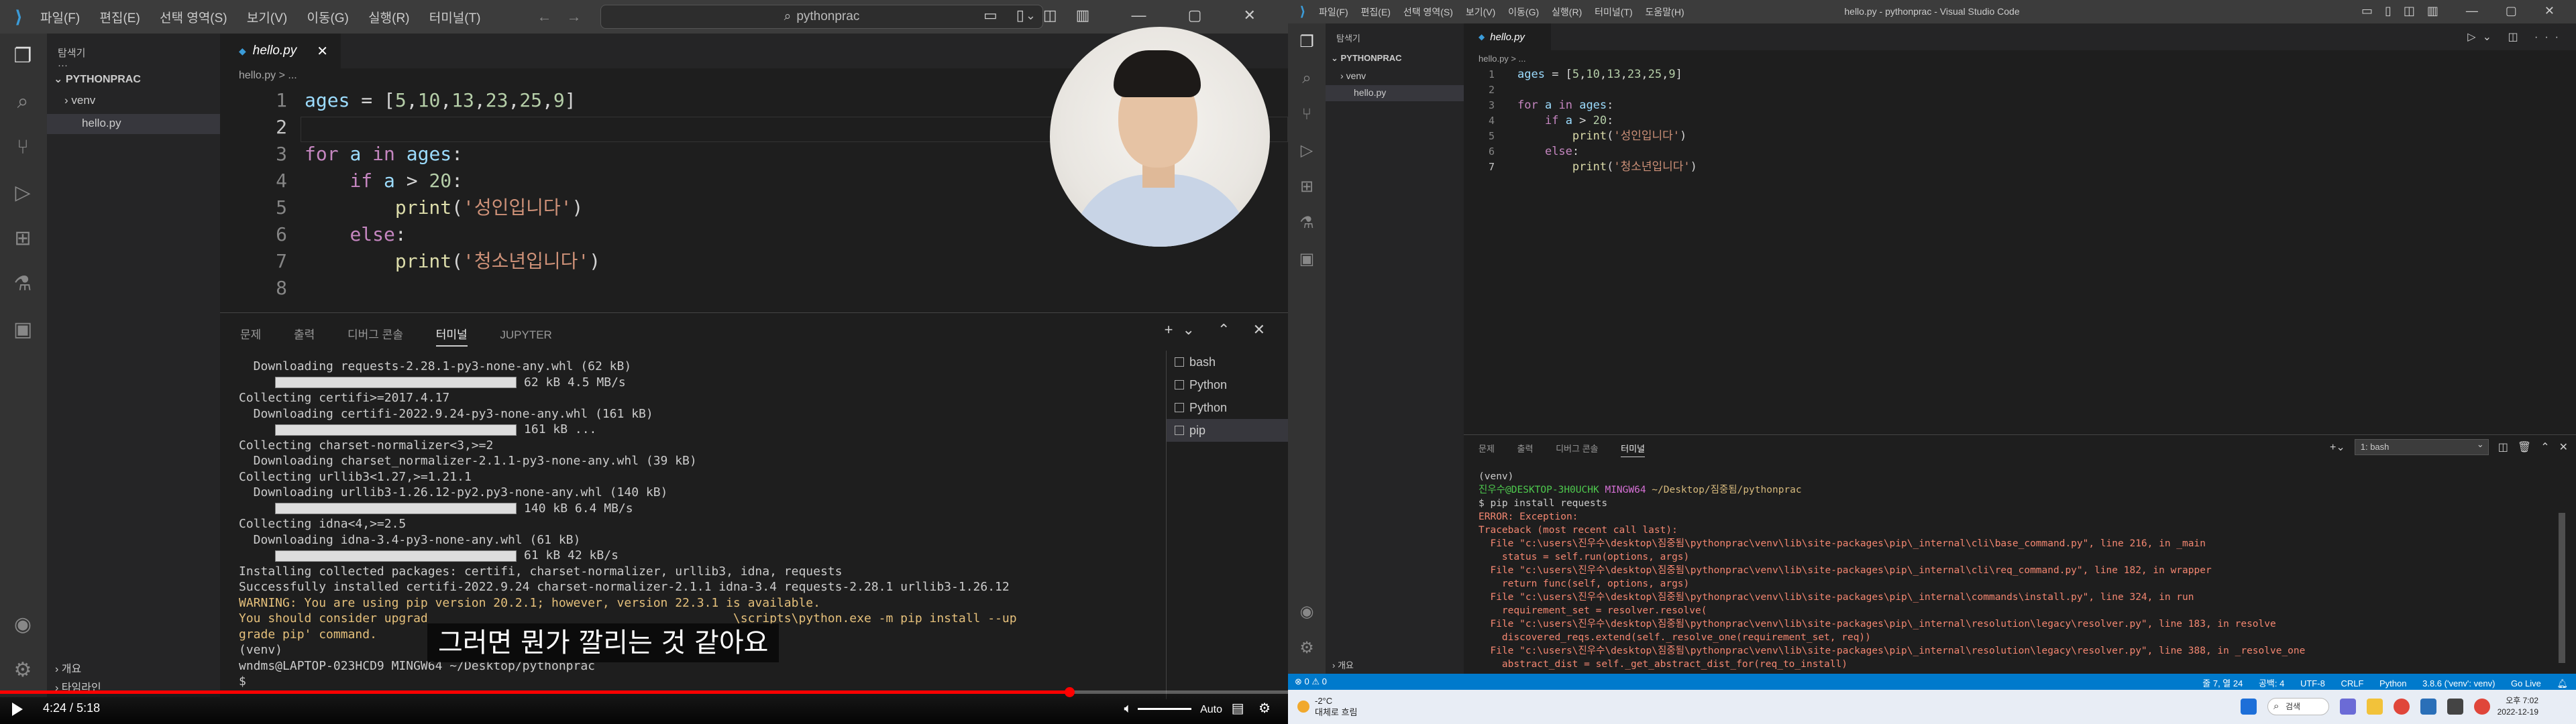 The image size is (2576, 724). Describe the element at coordinates (2392, 683) in the screenshot. I see `language-mode: Python` at that location.